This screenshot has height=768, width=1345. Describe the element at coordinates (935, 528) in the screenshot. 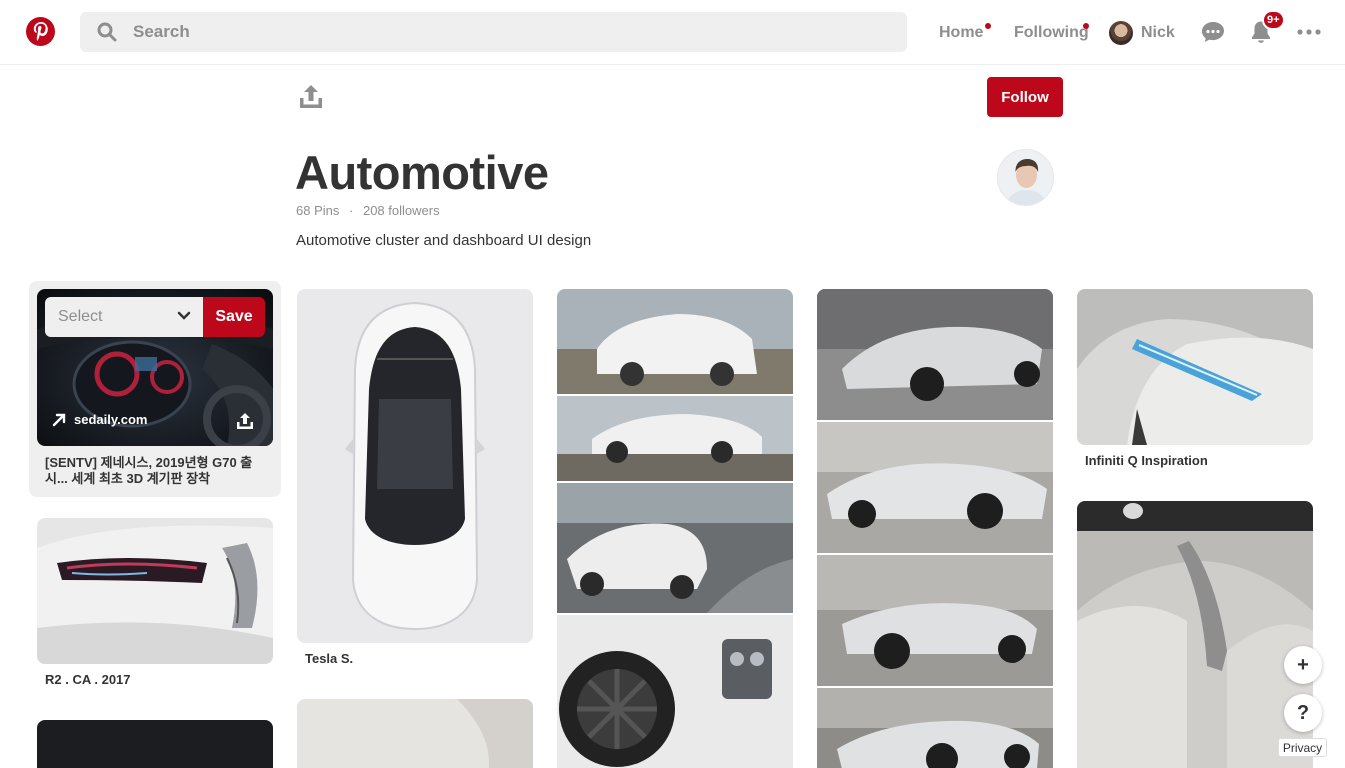

I see `infiniti-vision-gt-collage-image` at that location.